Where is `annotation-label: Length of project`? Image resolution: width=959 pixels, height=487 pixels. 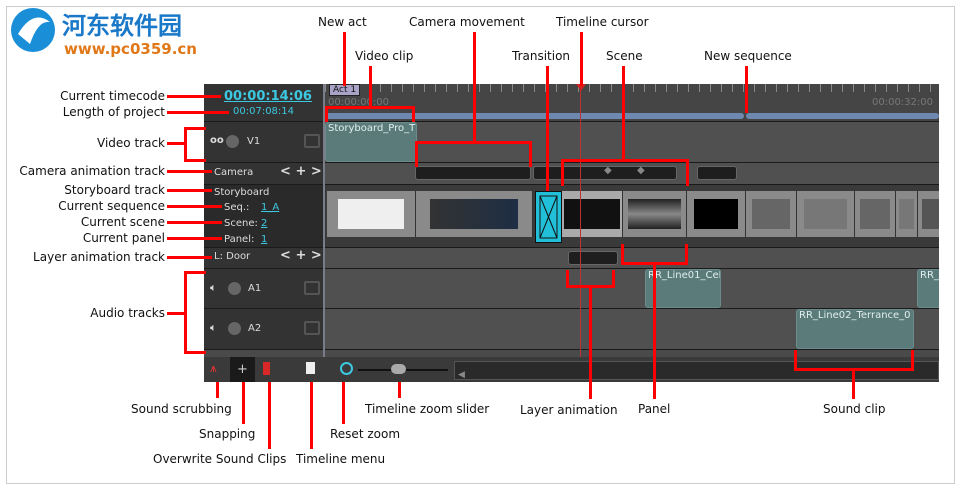
annotation-label: Length of project is located at coordinates (113, 112).